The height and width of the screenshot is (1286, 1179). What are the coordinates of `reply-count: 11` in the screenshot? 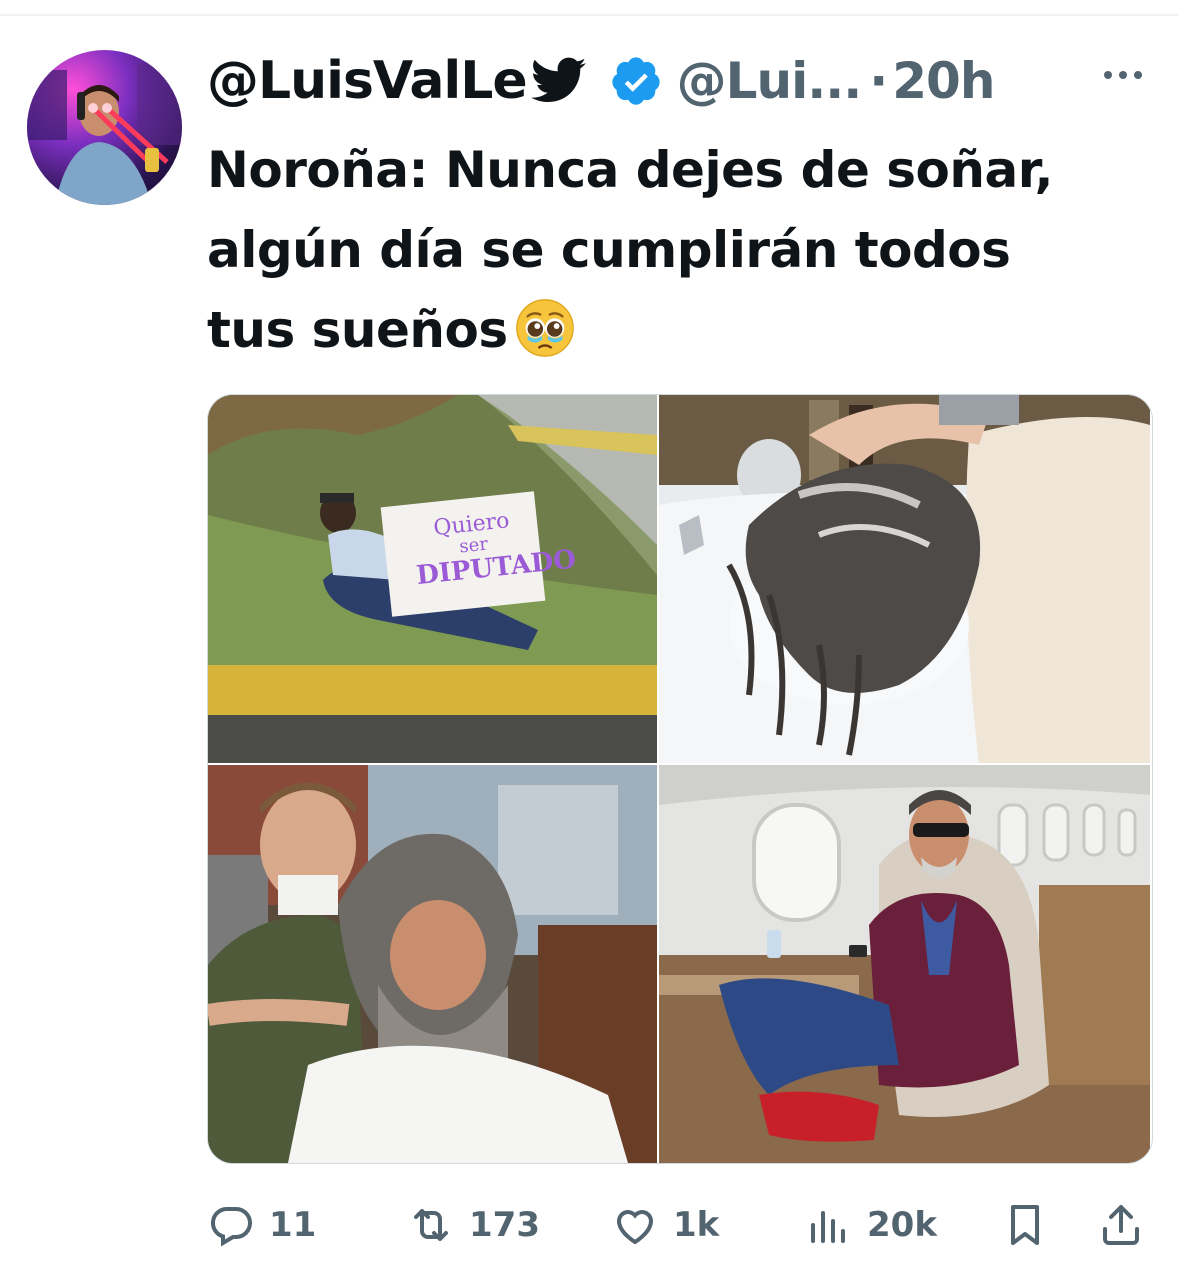 It's located at (293, 1225).